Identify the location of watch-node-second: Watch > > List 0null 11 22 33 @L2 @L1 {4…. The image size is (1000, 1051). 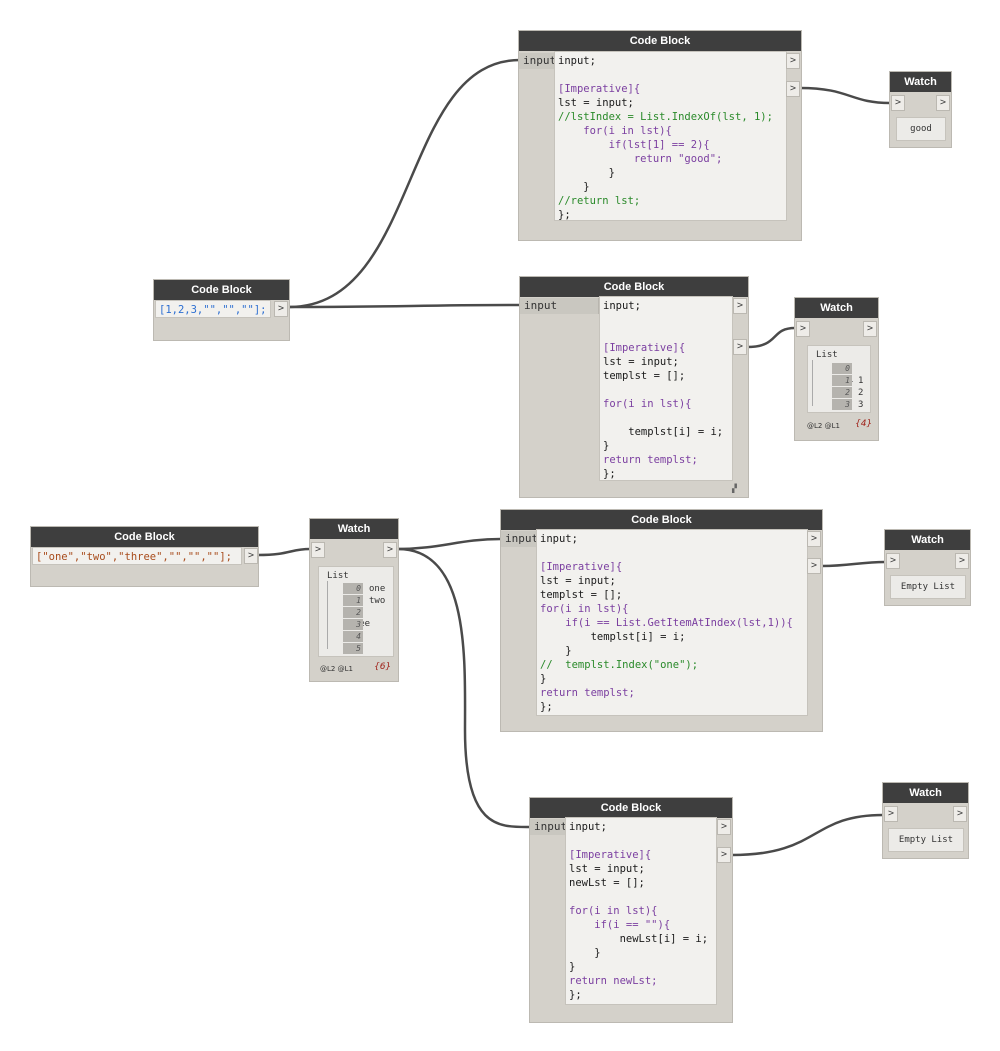
(836, 369).